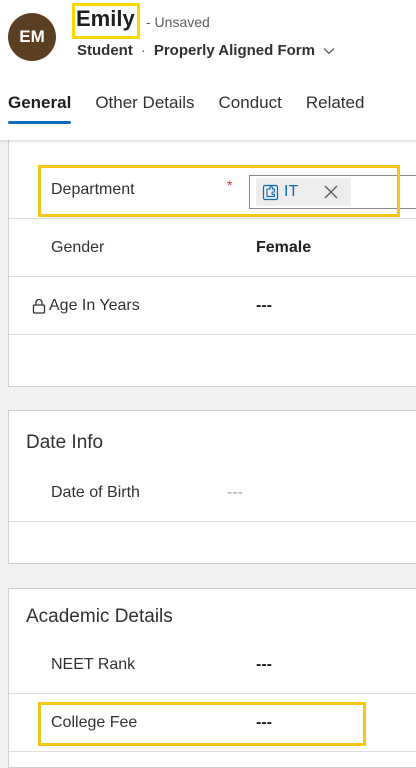 The width and height of the screenshot is (416, 768). I want to click on age-label-wrap: Age In Years, so click(86, 306).